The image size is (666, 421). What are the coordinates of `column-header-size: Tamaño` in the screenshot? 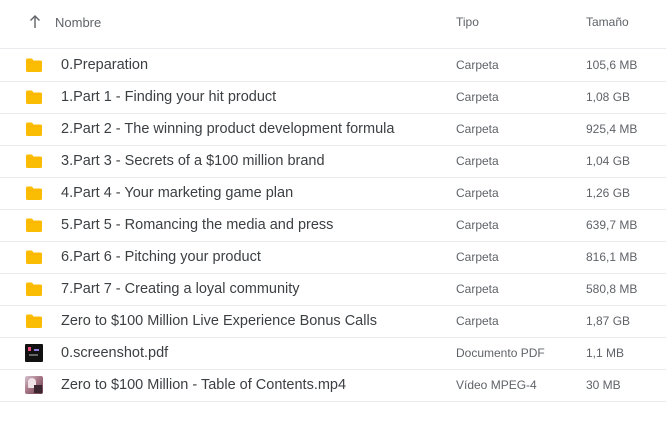 It's located at (607, 22).